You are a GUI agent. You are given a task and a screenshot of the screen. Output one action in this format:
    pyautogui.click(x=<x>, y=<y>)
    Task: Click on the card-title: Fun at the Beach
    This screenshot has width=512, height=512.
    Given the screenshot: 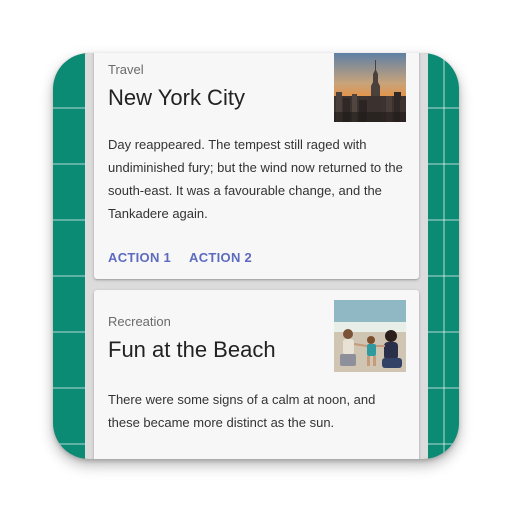 What is the action you would take?
    pyautogui.click(x=192, y=349)
    